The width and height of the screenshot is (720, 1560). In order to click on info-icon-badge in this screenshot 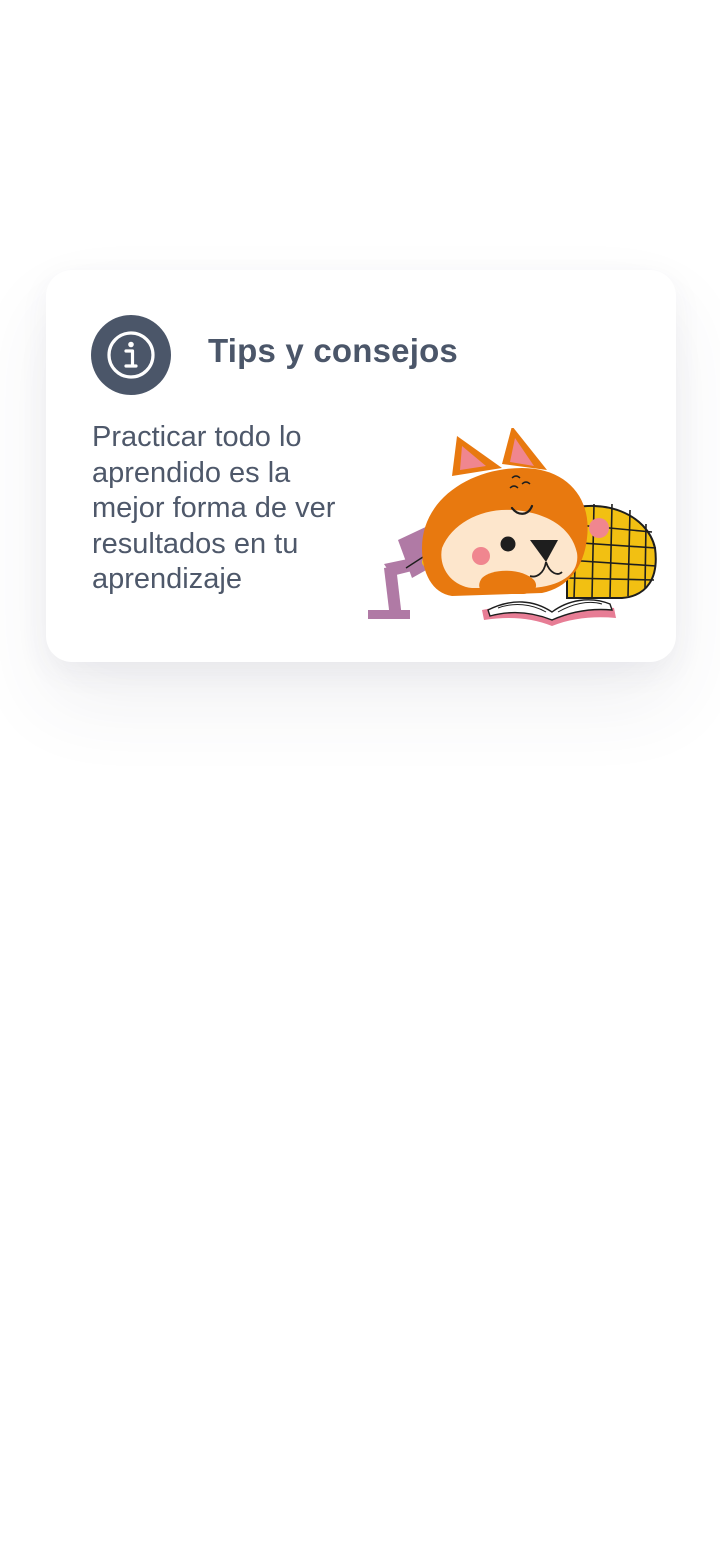, I will do `click(131, 355)`.